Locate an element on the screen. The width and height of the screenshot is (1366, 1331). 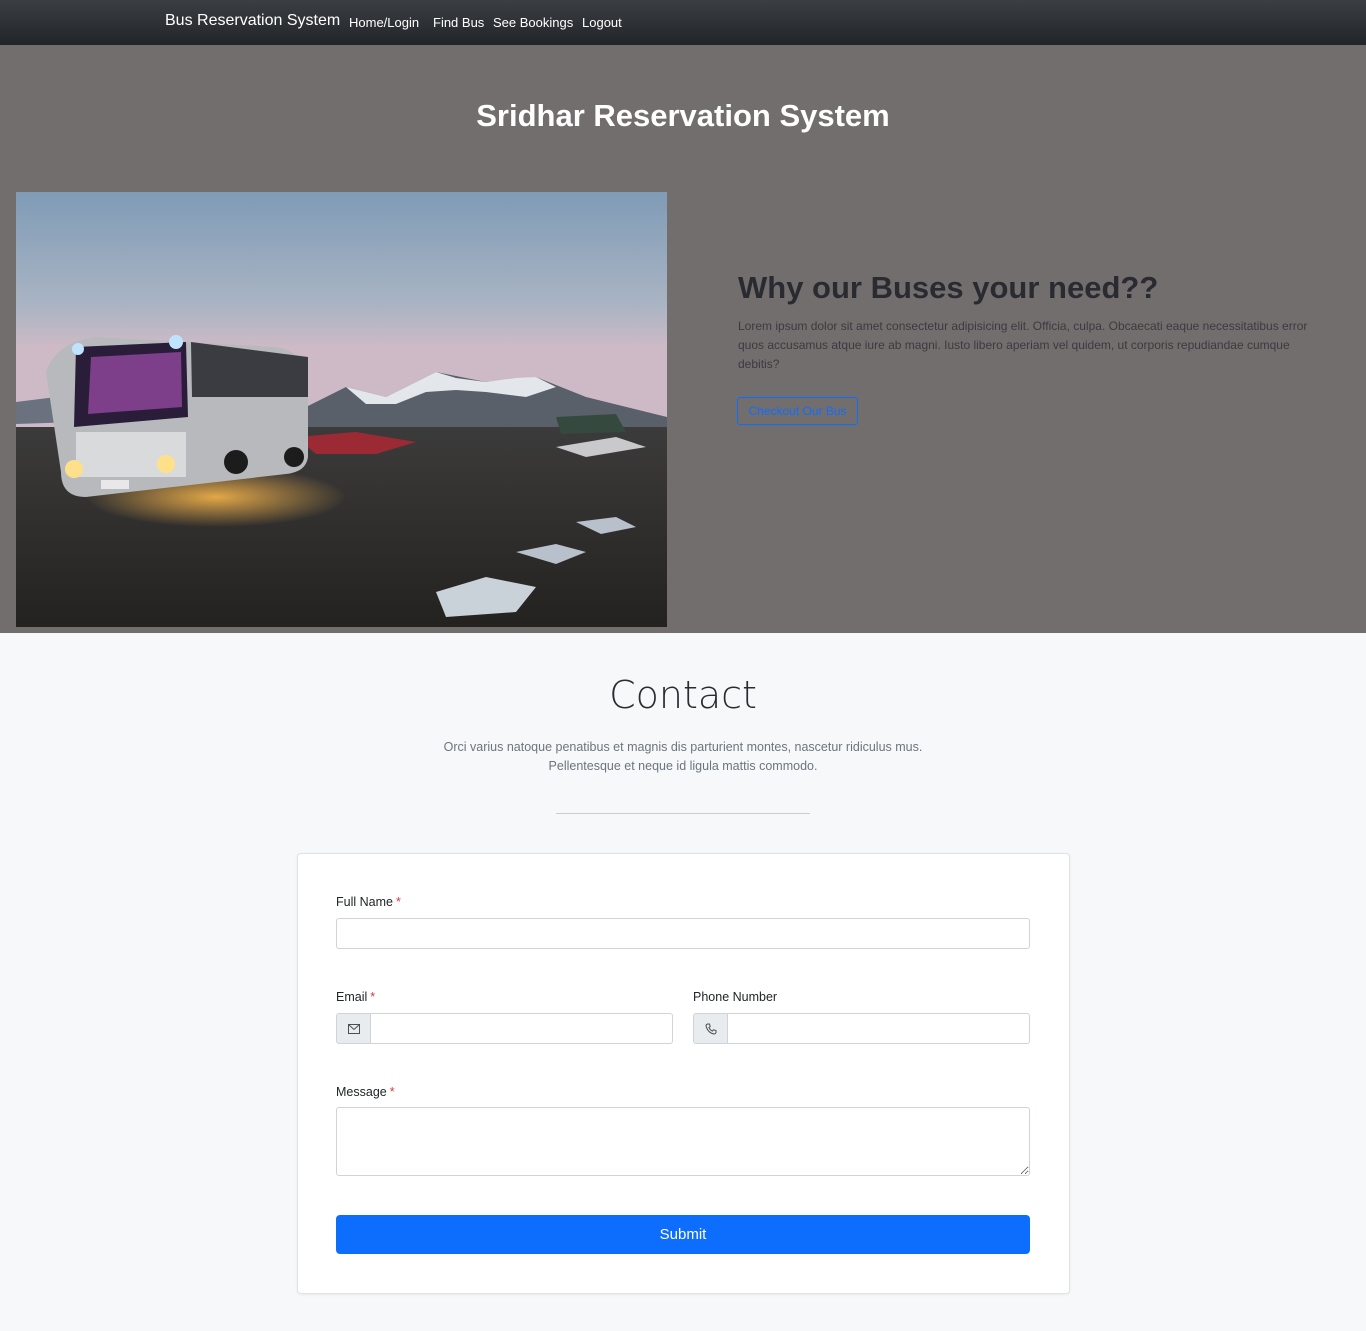
email-label: Email * is located at coordinates (355, 997).